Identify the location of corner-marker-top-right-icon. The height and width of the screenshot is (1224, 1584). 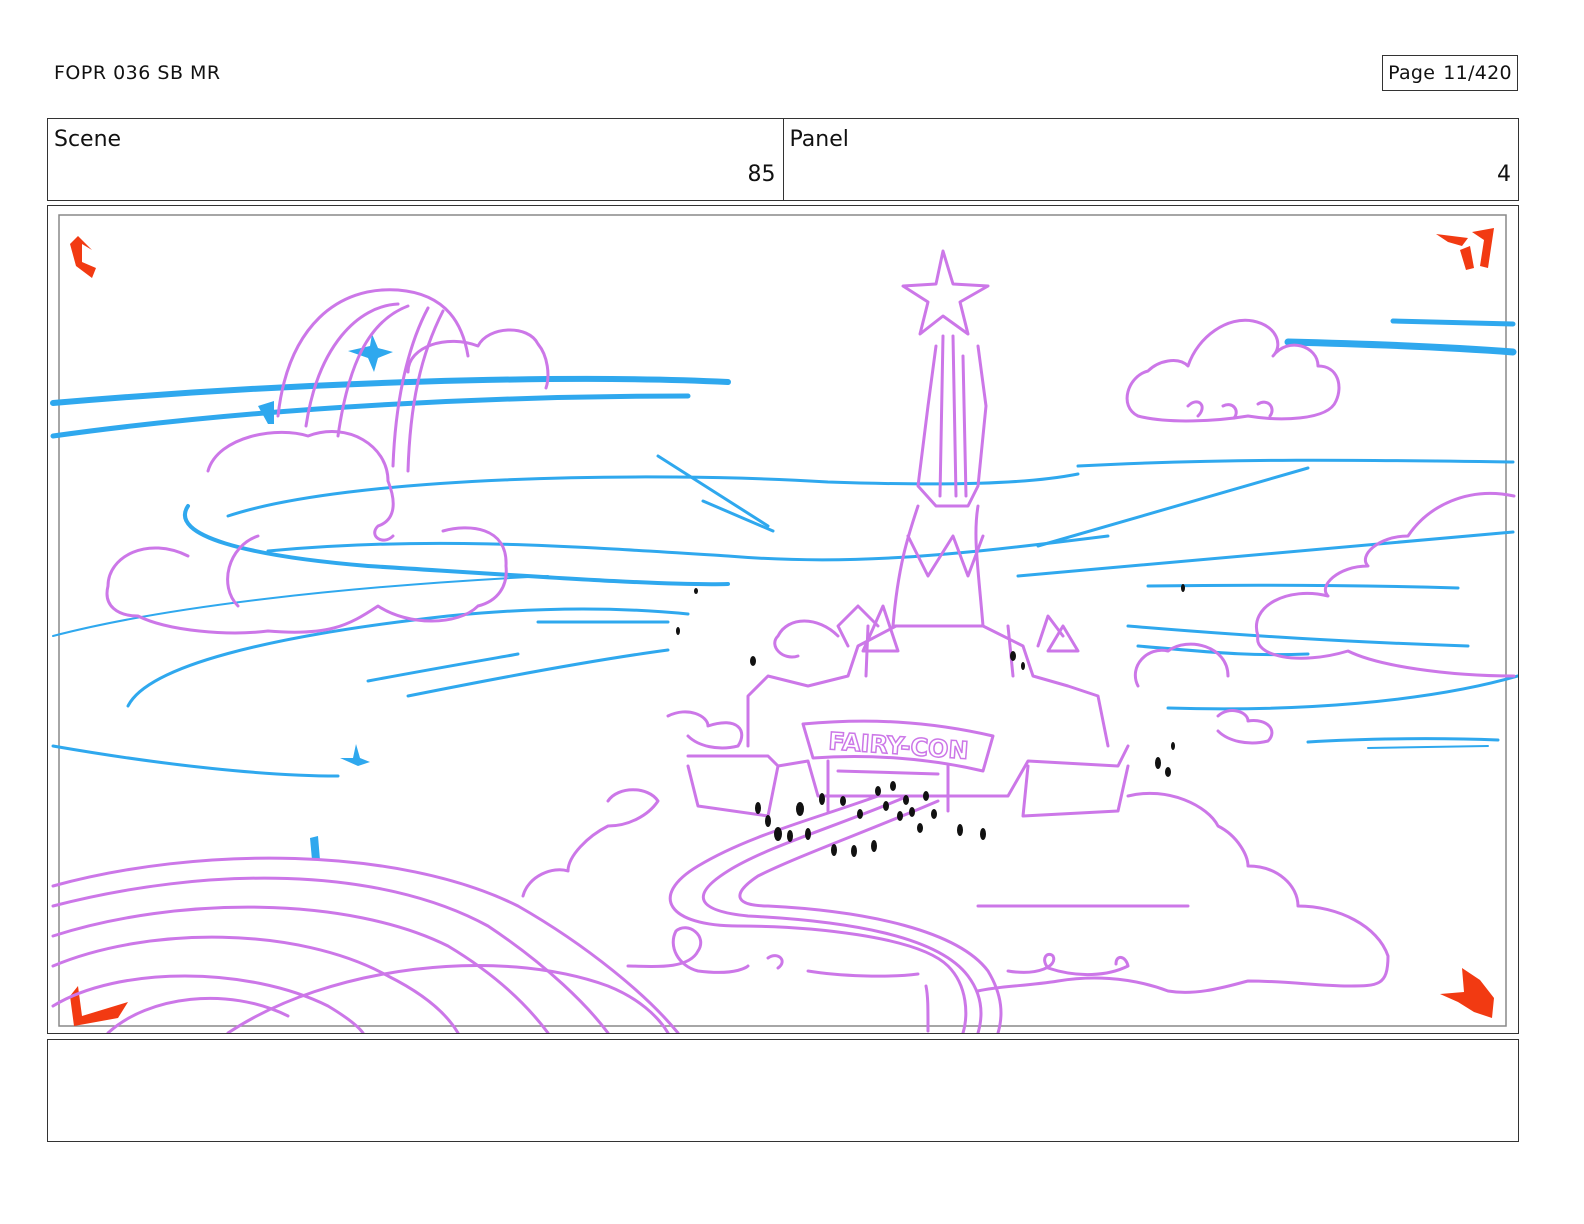
(1465, 249).